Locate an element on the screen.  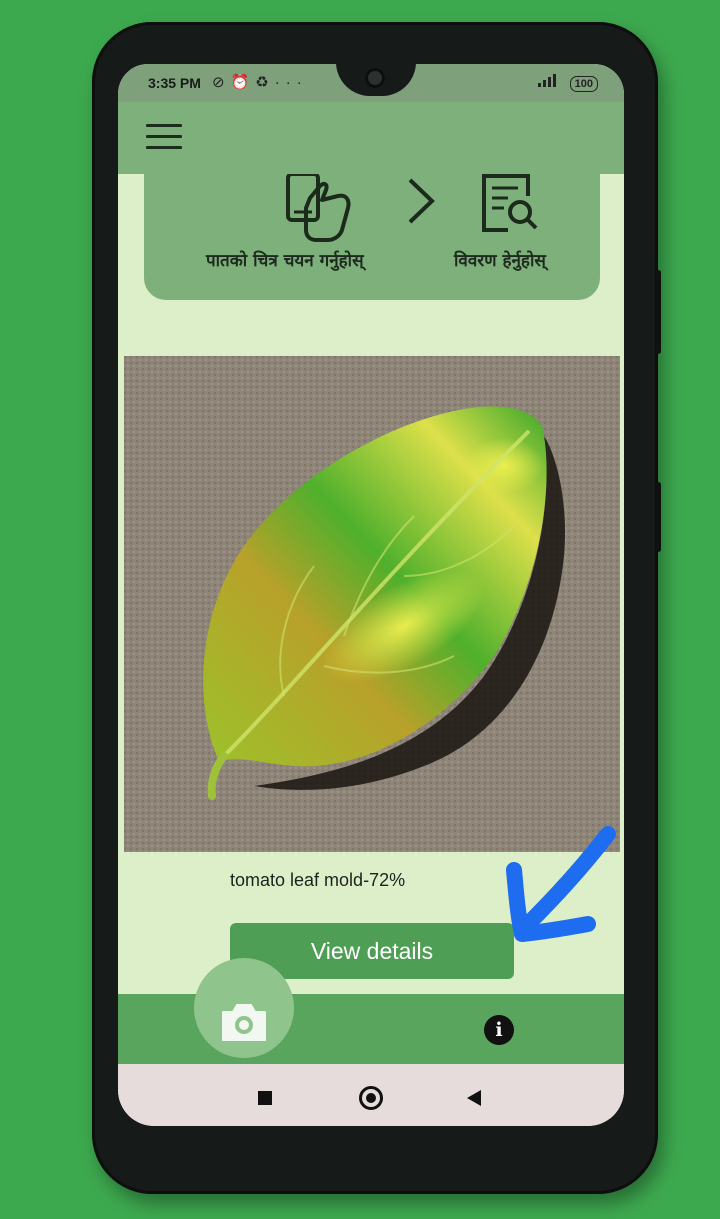
step-select-leaf-label: पातको चित्र चयन गर्नुहोस् is located at coordinates (285, 261).